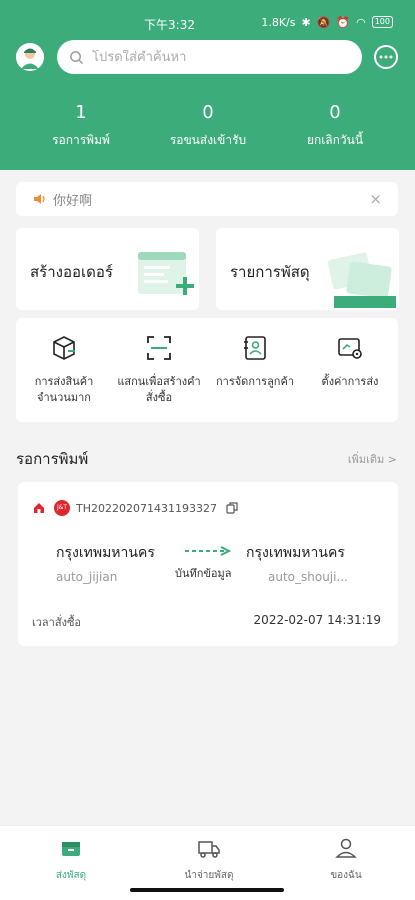 This screenshot has width=415, height=900. What do you see at coordinates (52, 459) in the screenshot?
I see `section-title: รอการพิมพ์` at bounding box center [52, 459].